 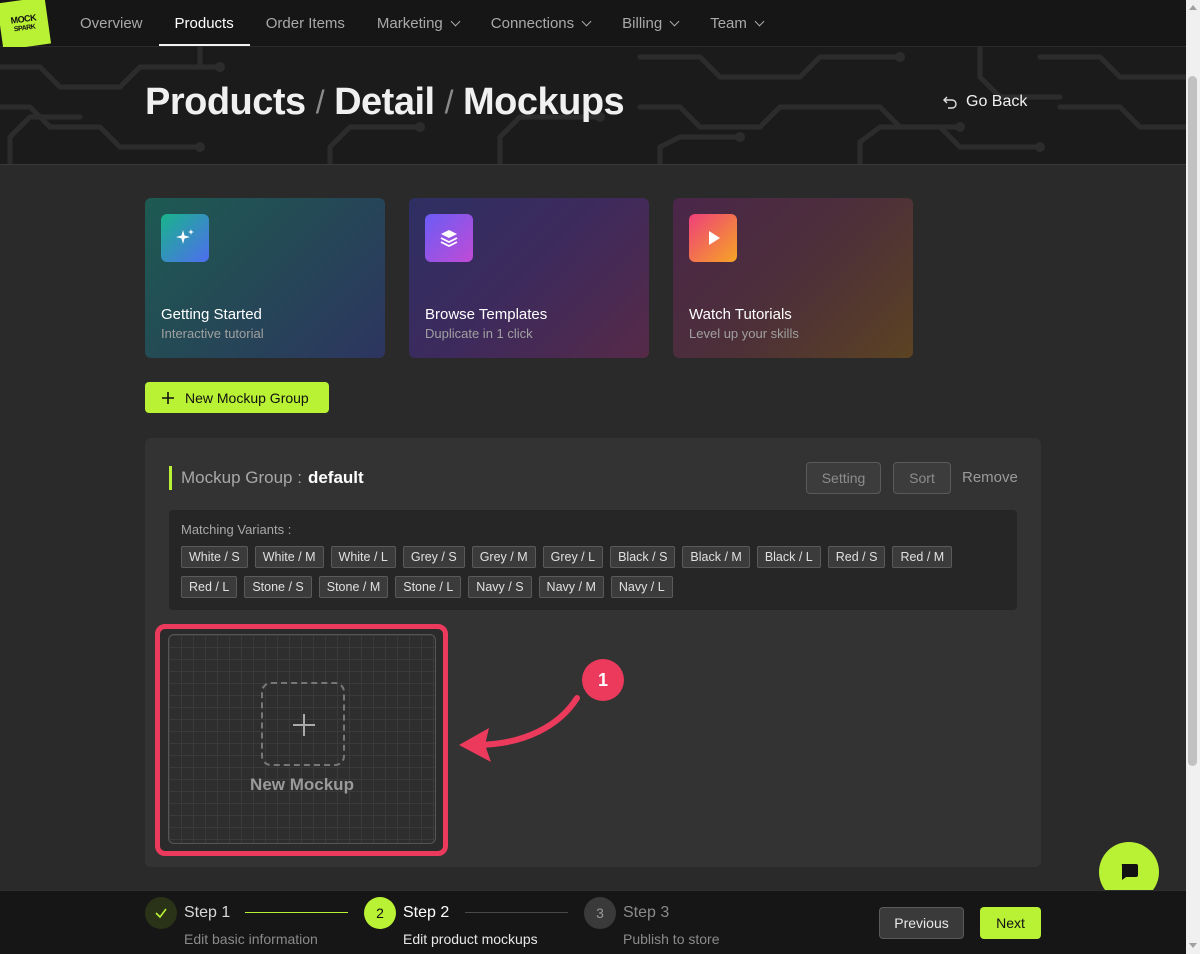 I want to click on nav-item-label: Overview, so click(x=111, y=23).